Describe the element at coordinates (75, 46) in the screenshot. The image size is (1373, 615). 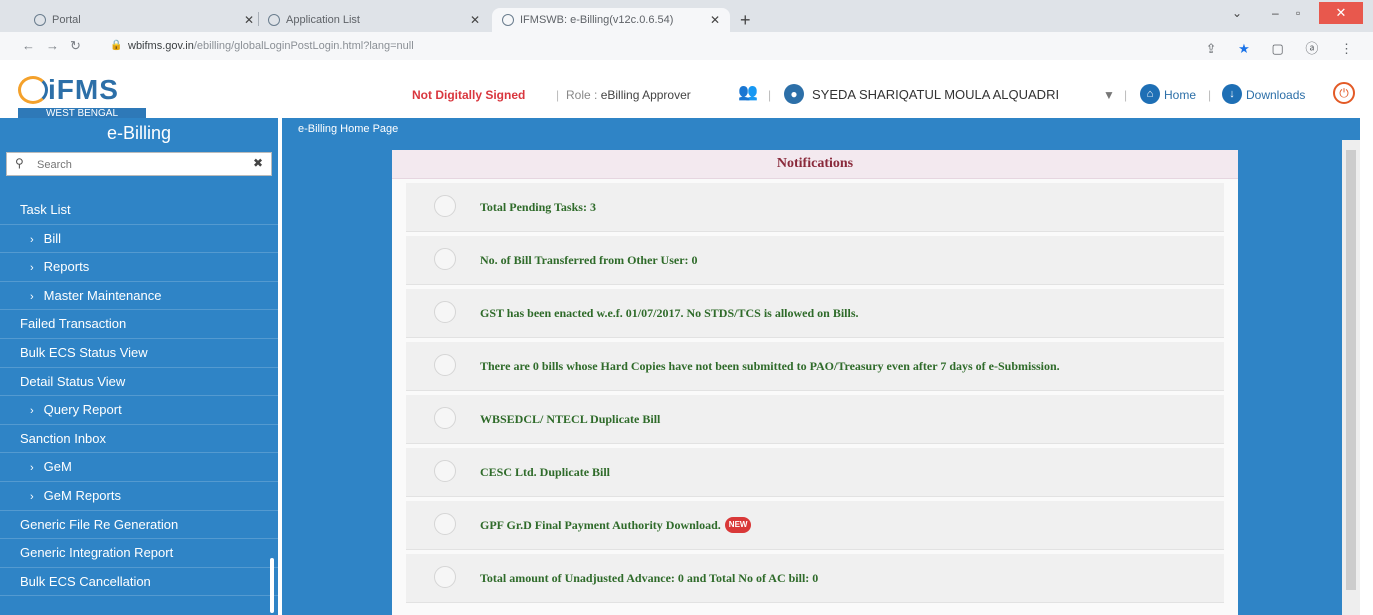
I see `reload-icon: ↻` at that location.